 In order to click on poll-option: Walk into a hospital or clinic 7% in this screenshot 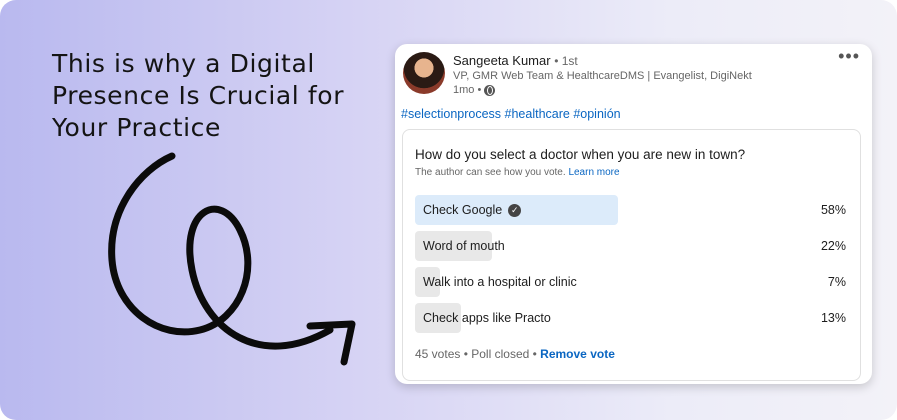, I will do `click(630, 282)`.